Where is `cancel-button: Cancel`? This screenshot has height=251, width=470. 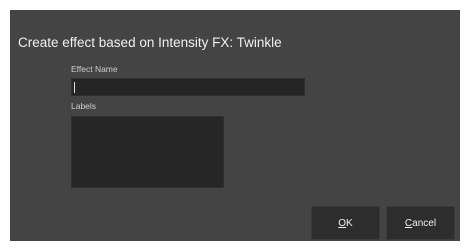
cancel-button: Cancel is located at coordinates (420, 223).